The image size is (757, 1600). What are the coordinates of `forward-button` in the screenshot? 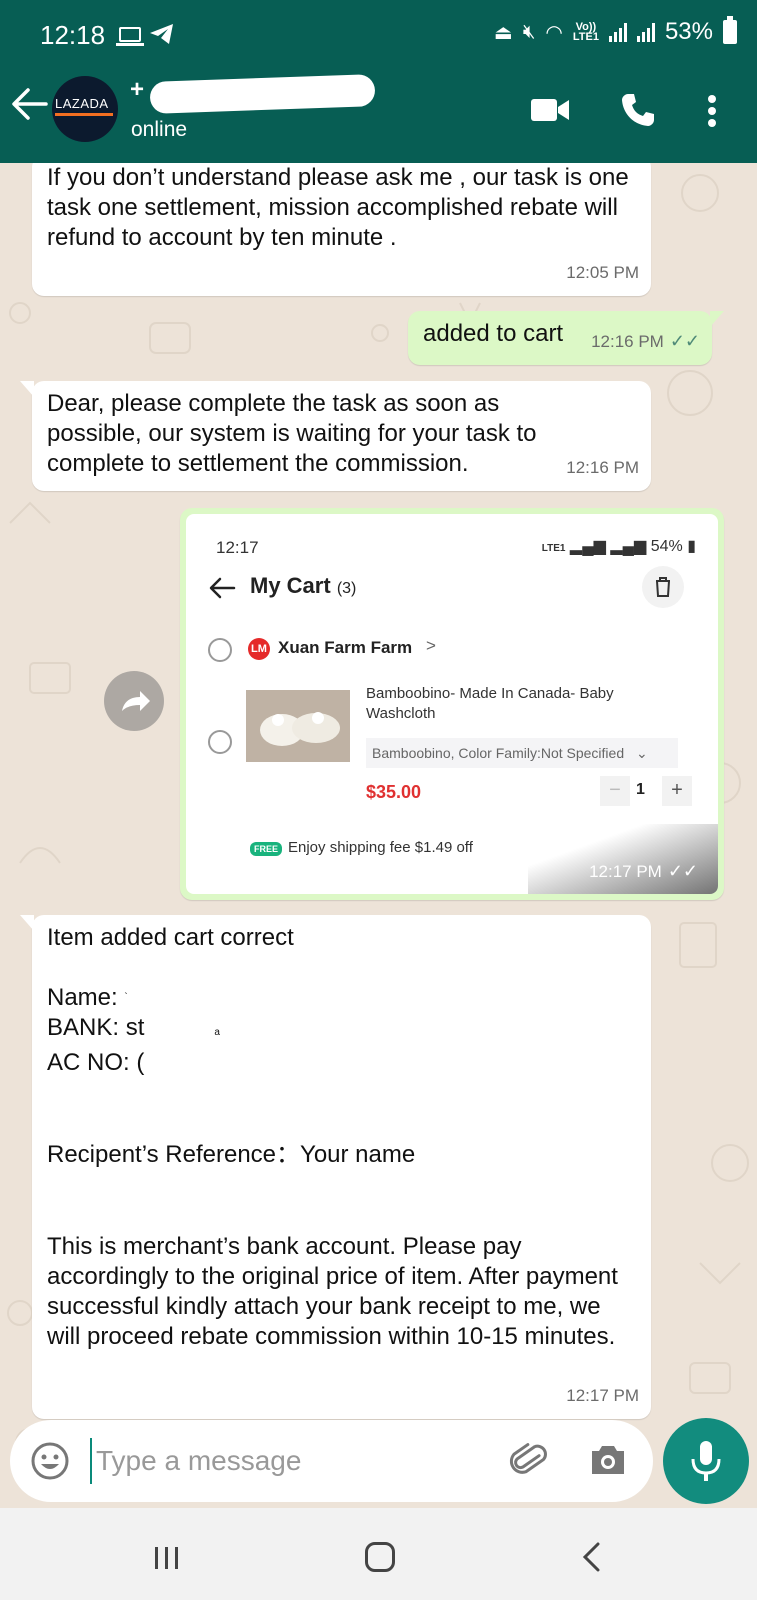 It's located at (134, 701).